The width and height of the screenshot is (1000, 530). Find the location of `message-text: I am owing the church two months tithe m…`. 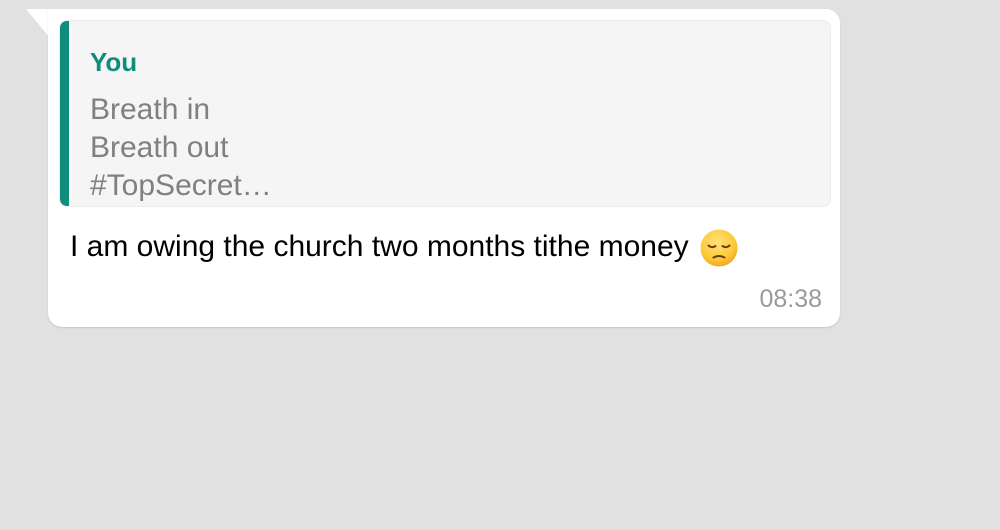

message-text: I am owing the church two months tithe m… is located at coordinates (379, 246).